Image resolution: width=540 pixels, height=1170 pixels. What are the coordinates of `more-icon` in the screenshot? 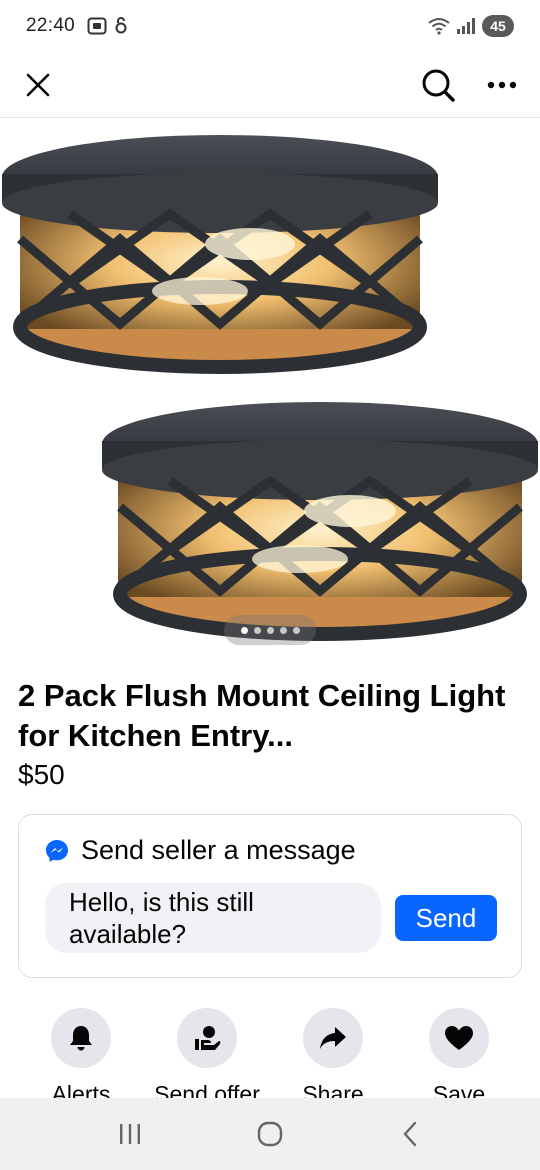 It's located at (502, 84).